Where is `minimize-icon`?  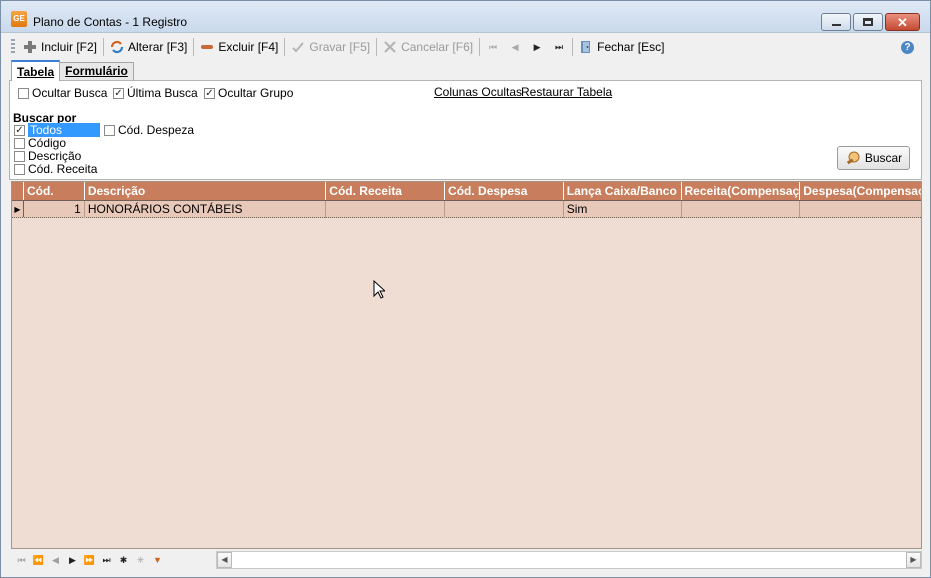
minimize-icon is located at coordinates (836, 25).